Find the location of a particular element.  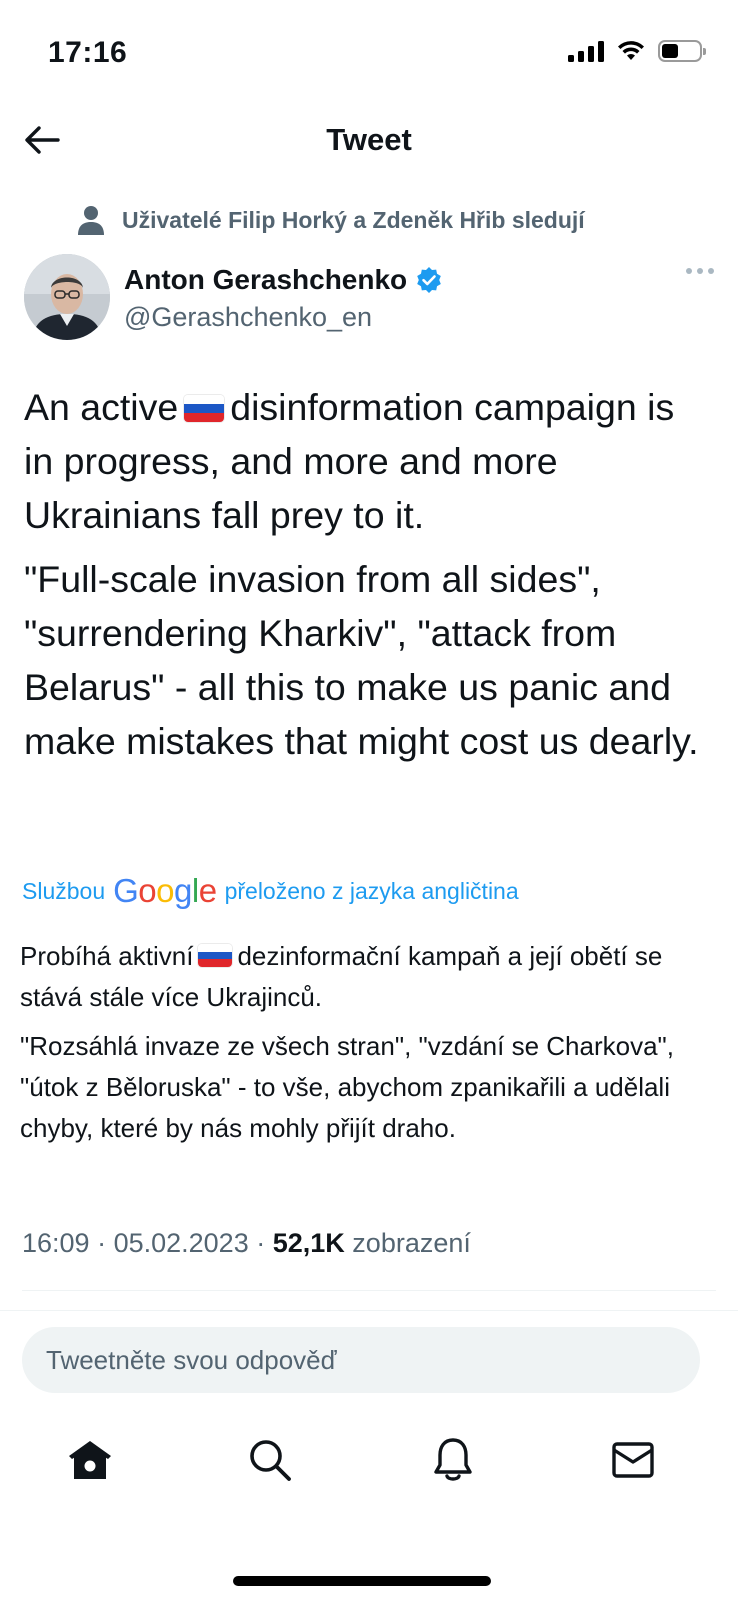

wifi-icon is located at coordinates (631, 50).